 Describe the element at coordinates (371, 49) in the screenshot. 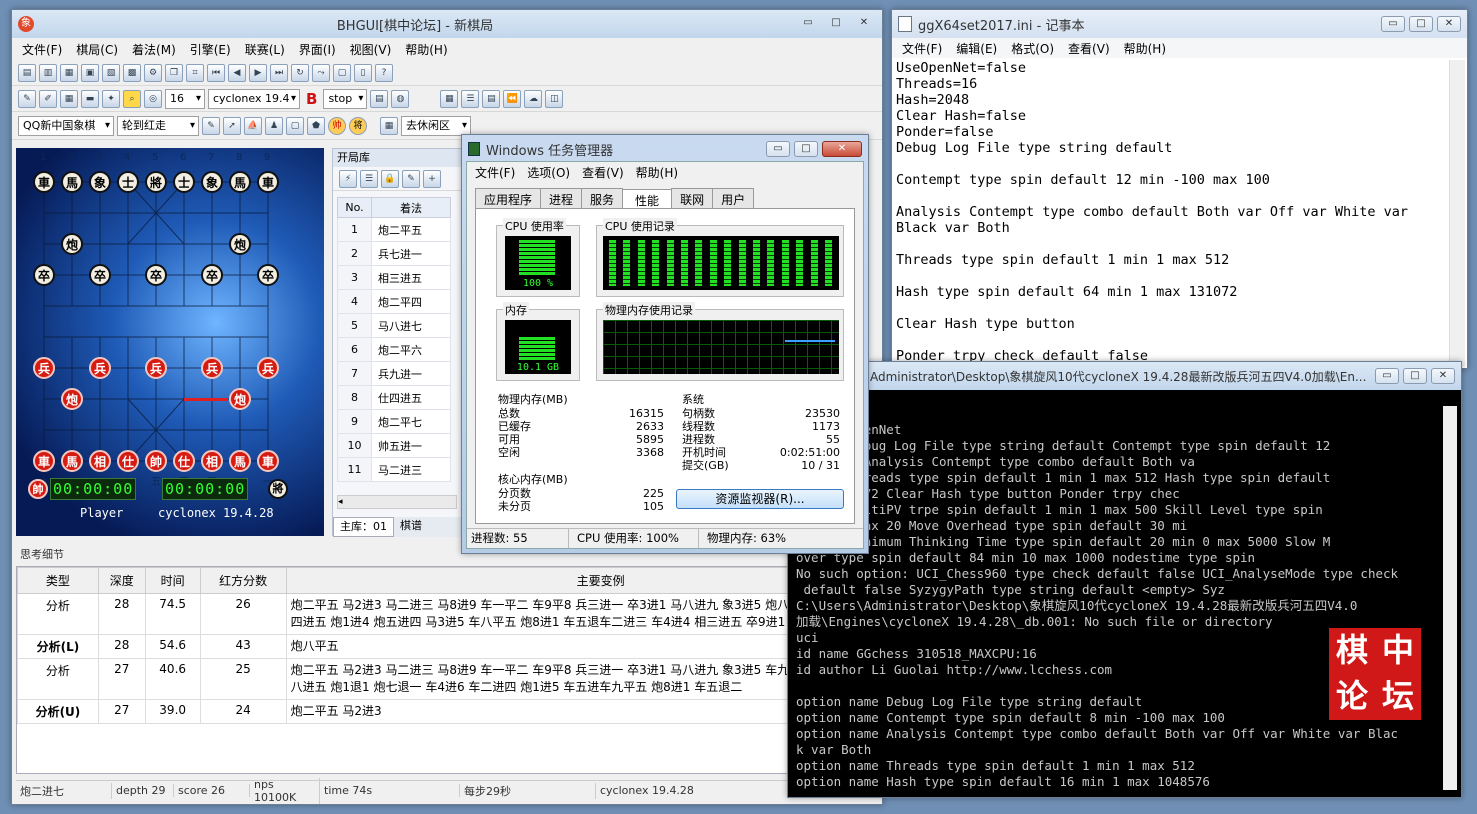

I see `menu-view: 视图(V)` at that location.